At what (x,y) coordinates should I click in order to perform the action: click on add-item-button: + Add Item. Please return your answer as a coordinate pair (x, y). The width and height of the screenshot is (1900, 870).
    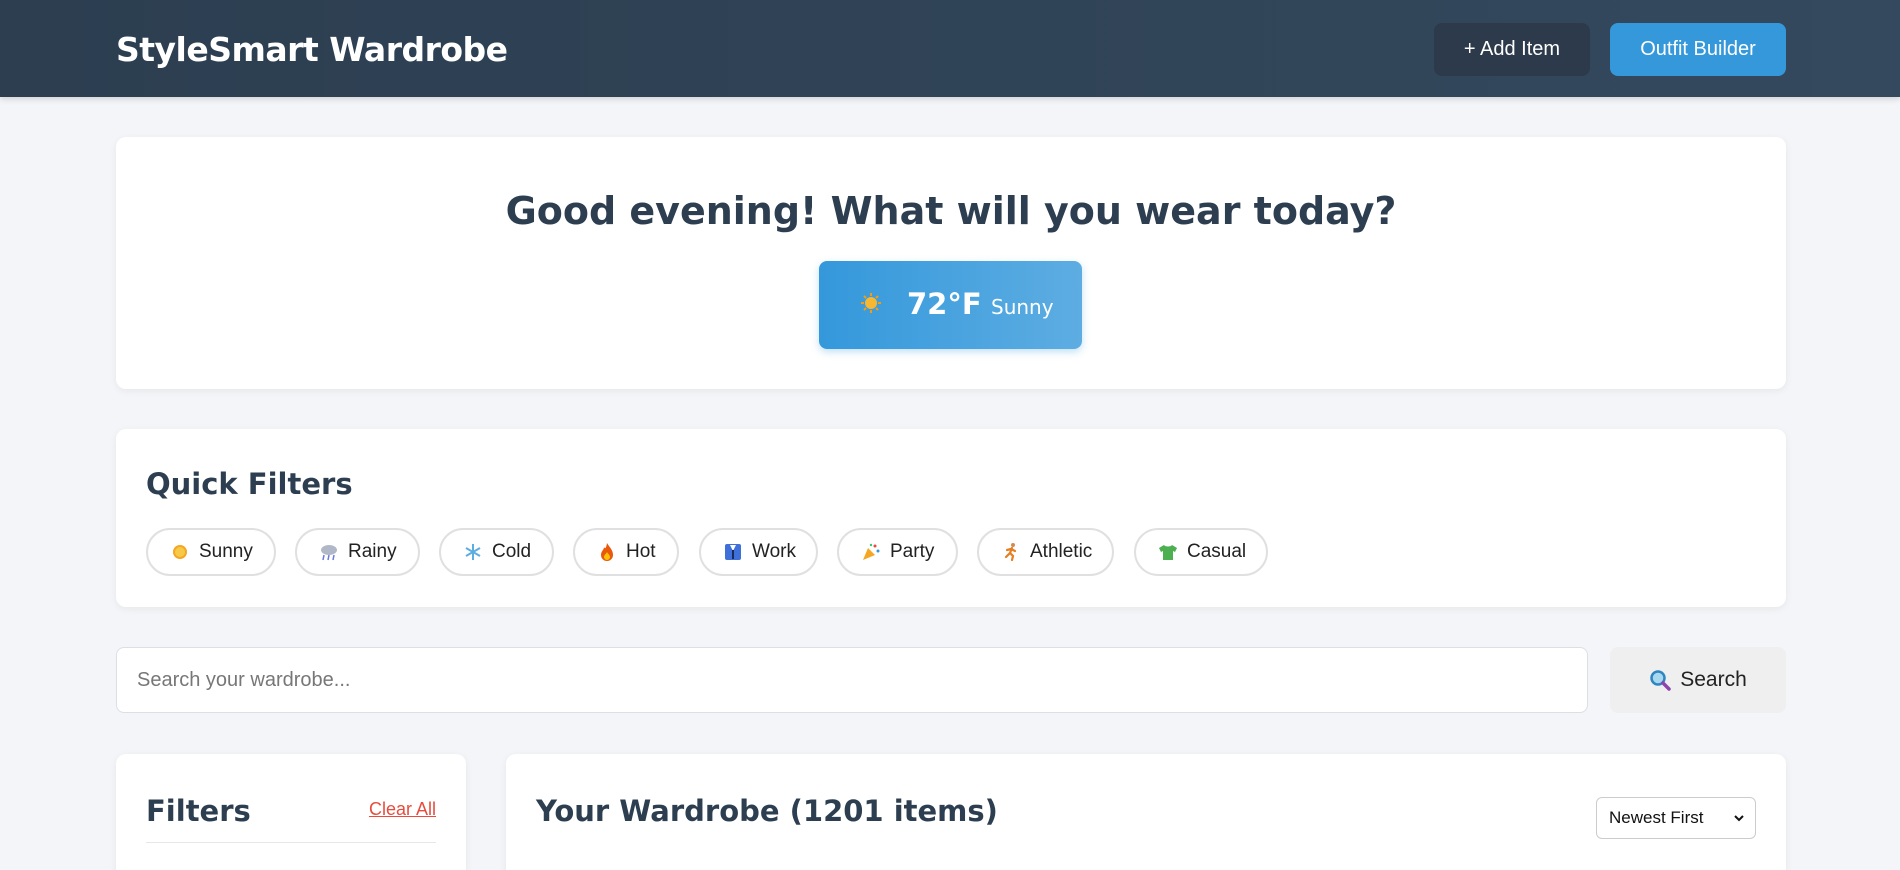
    Looking at the image, I should click on (1512, 49).